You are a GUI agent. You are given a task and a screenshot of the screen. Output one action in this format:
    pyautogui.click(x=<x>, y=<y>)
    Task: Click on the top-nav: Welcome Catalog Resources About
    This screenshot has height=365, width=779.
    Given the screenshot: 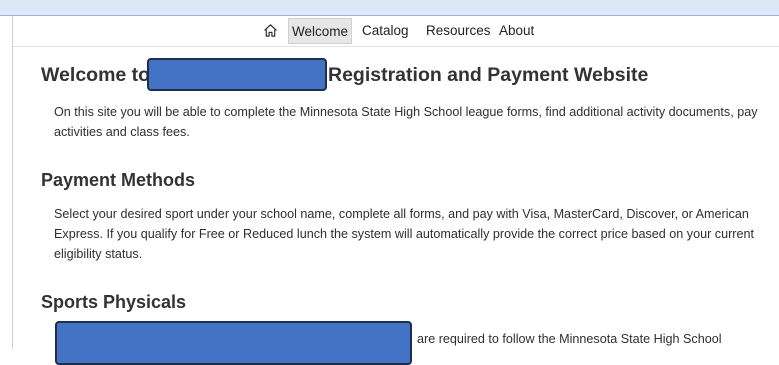 What is the action you would take?
    pyautogui.click(x=396, y=31)
    